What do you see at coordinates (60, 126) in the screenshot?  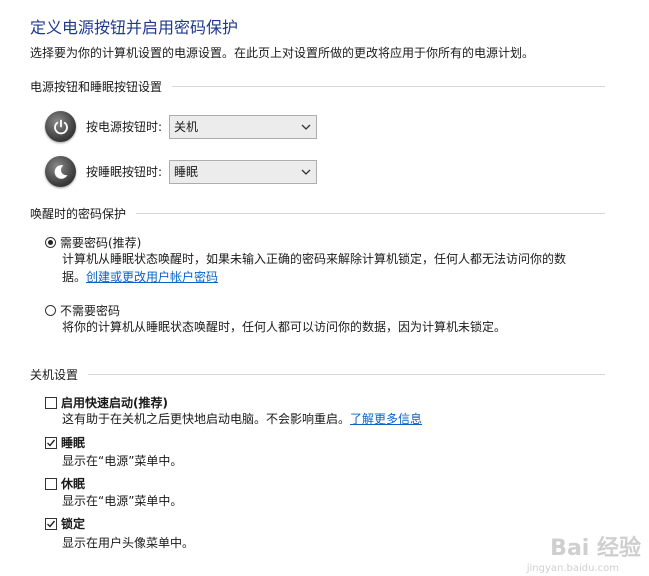 I see `power-icon` at bounding box center [60, 126].